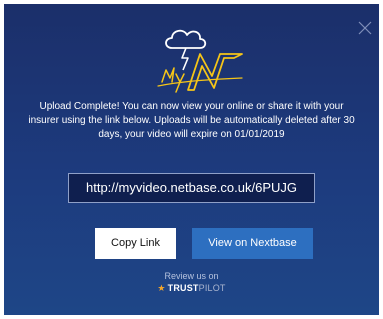 Image resolution: width=383 pixels, height=319 pixels. What do you see at coordinates (135, 243) in the screenshot?
I see `copy-link-button: Copy Link` at bounding box center [135, 243].